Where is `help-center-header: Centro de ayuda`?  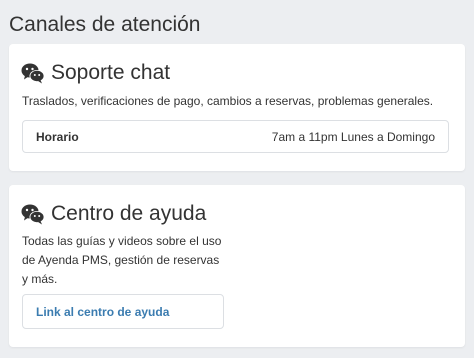
help-center-header: Centro de ayuda is located at coordinates (113, 214).